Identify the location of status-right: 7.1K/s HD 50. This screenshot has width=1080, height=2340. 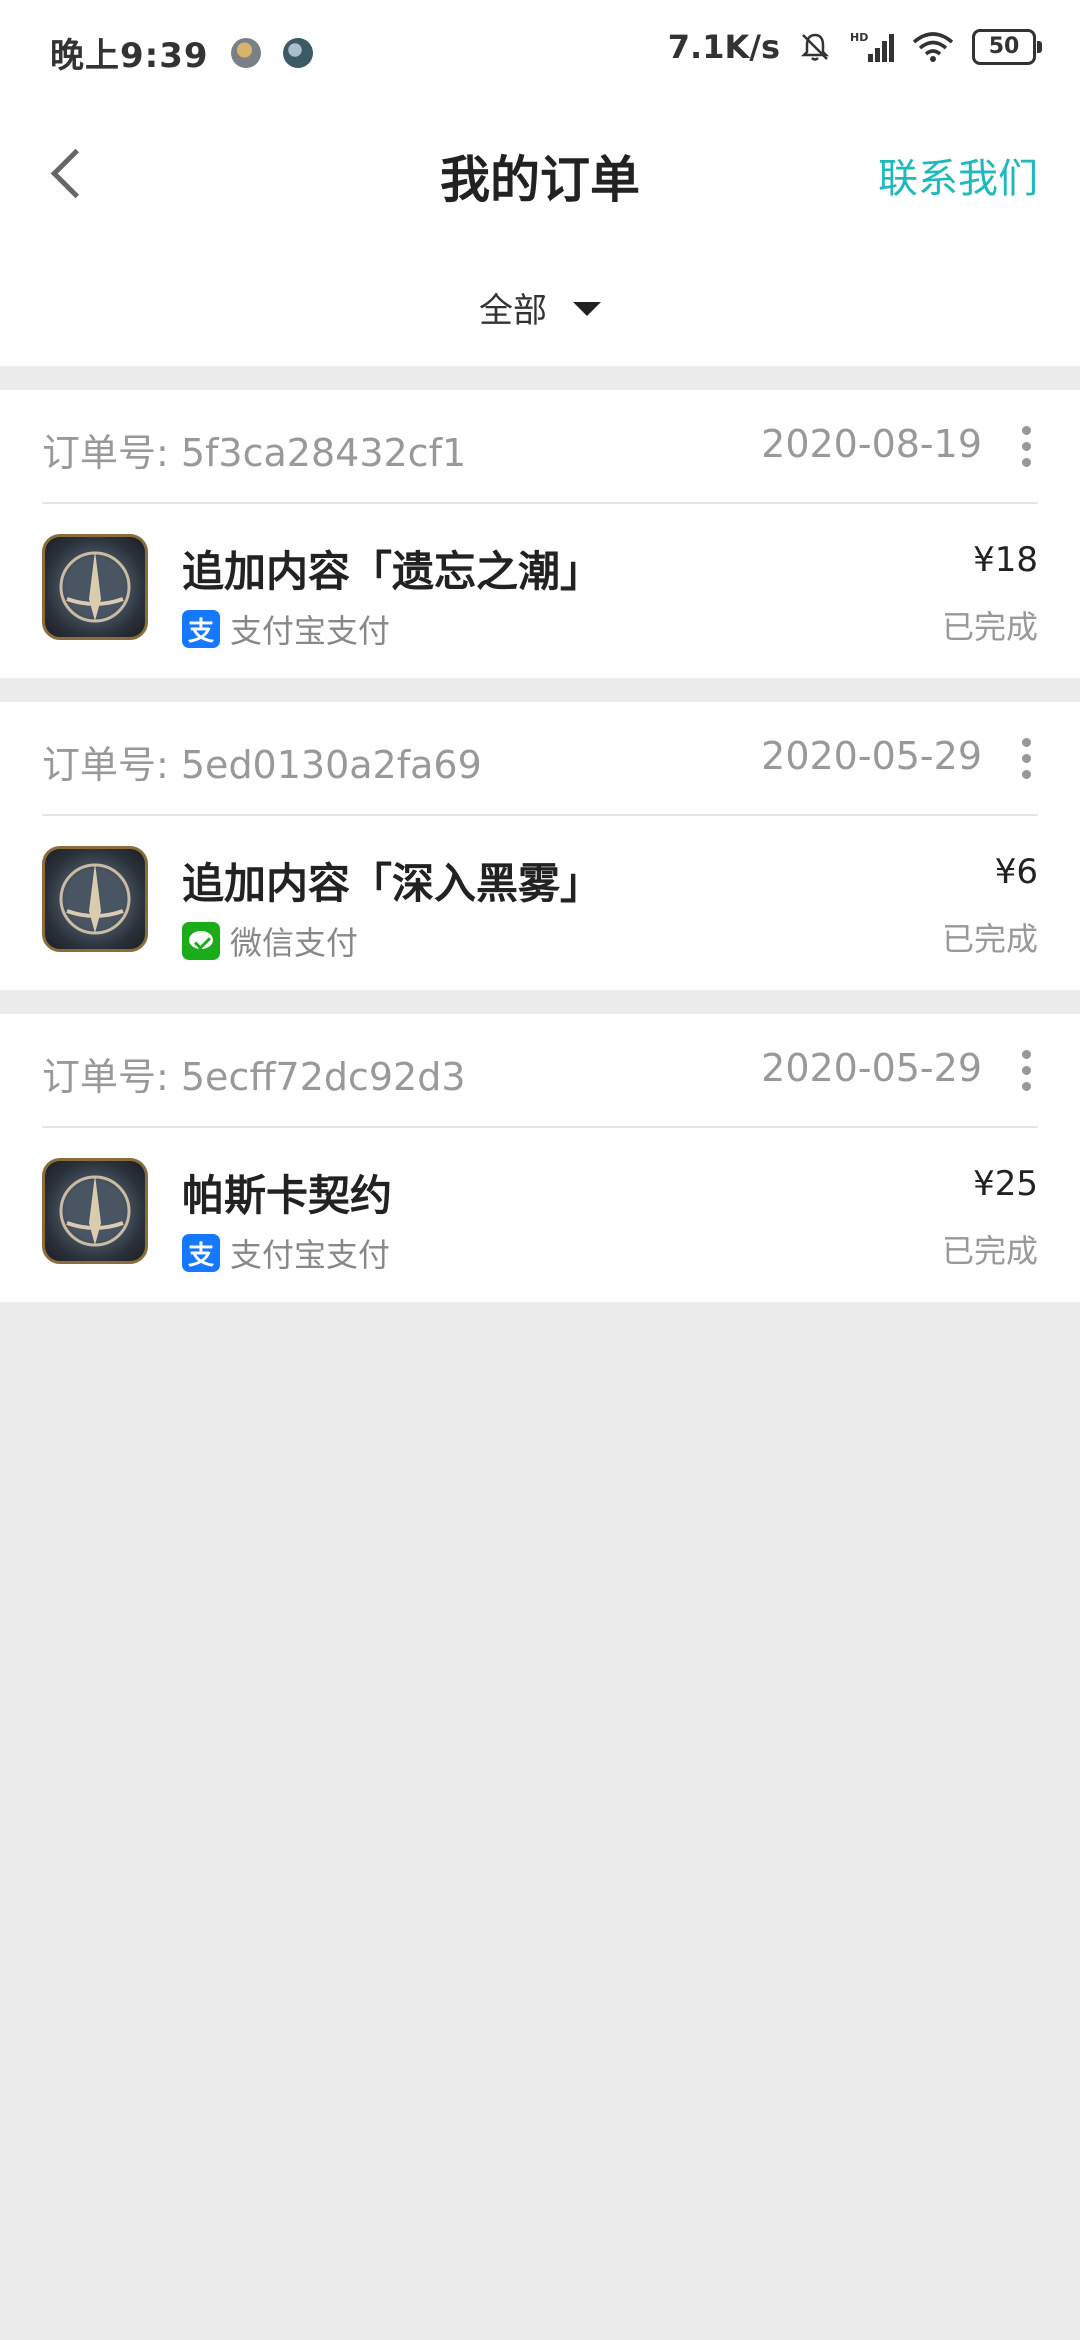
(854, 47).